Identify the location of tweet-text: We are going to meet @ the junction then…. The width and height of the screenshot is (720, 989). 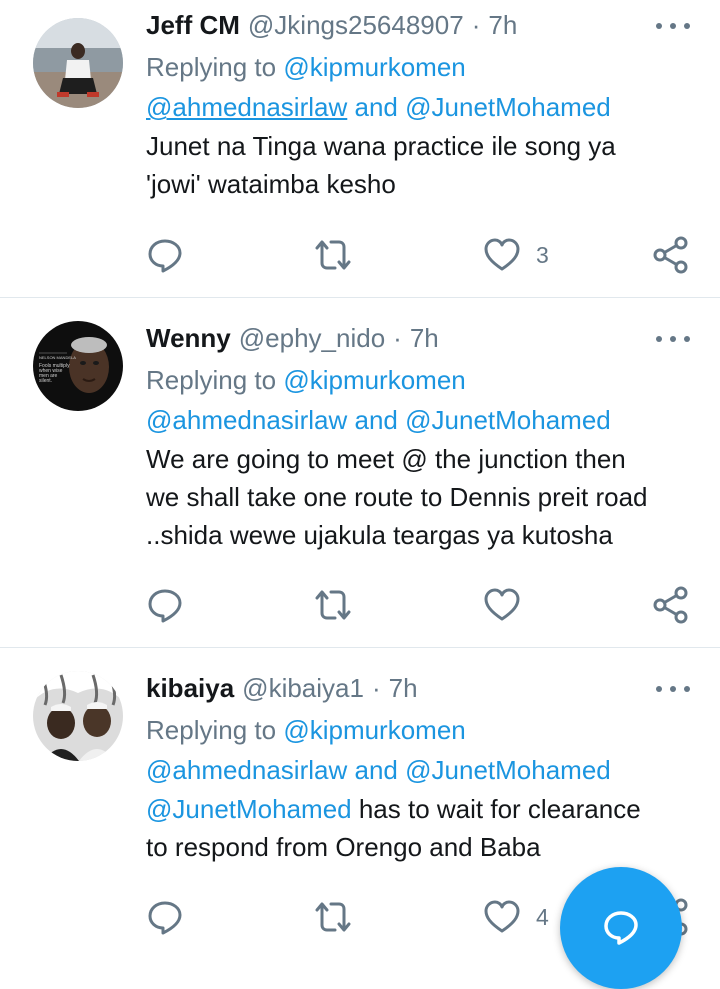
(418, 497).